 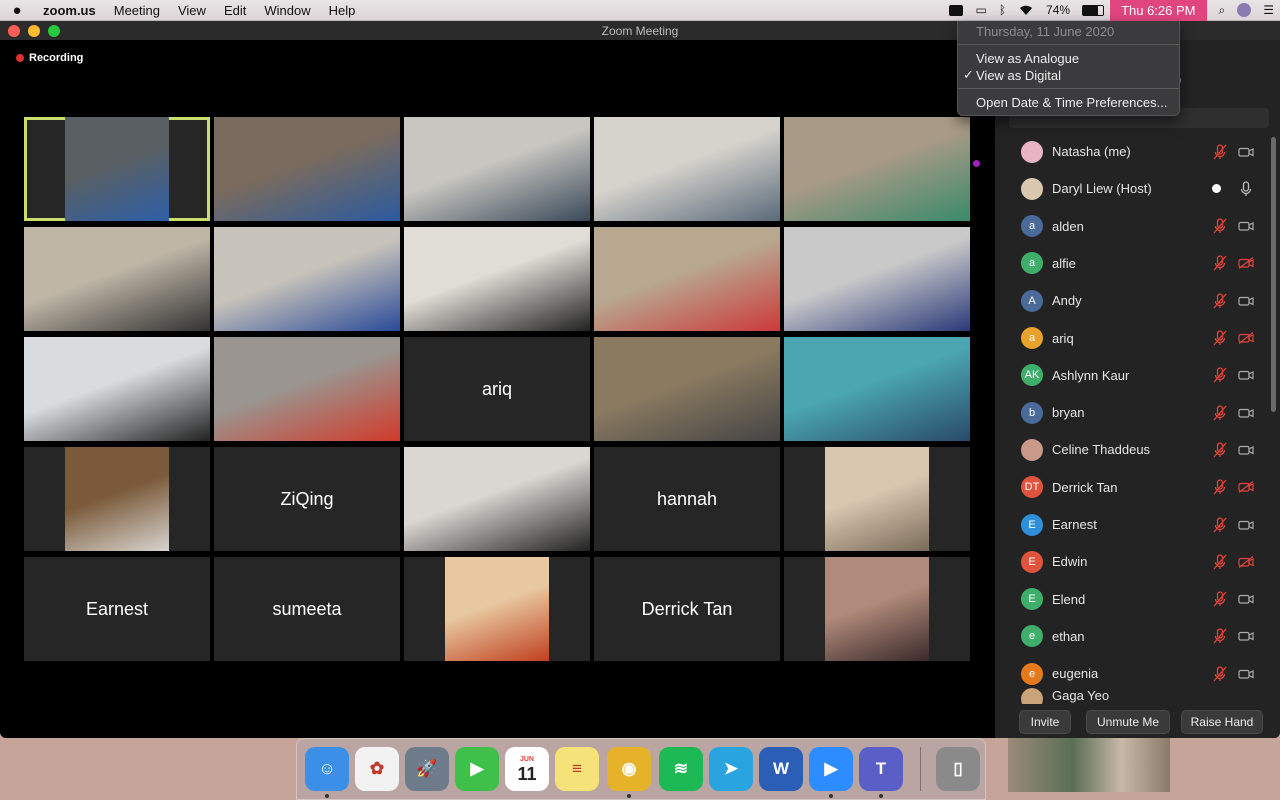 What do you see at coordinates (427, 769) in the screenshot?
I see `dock-launchpad-icon: 🚀` at bounding box center [427, 769].